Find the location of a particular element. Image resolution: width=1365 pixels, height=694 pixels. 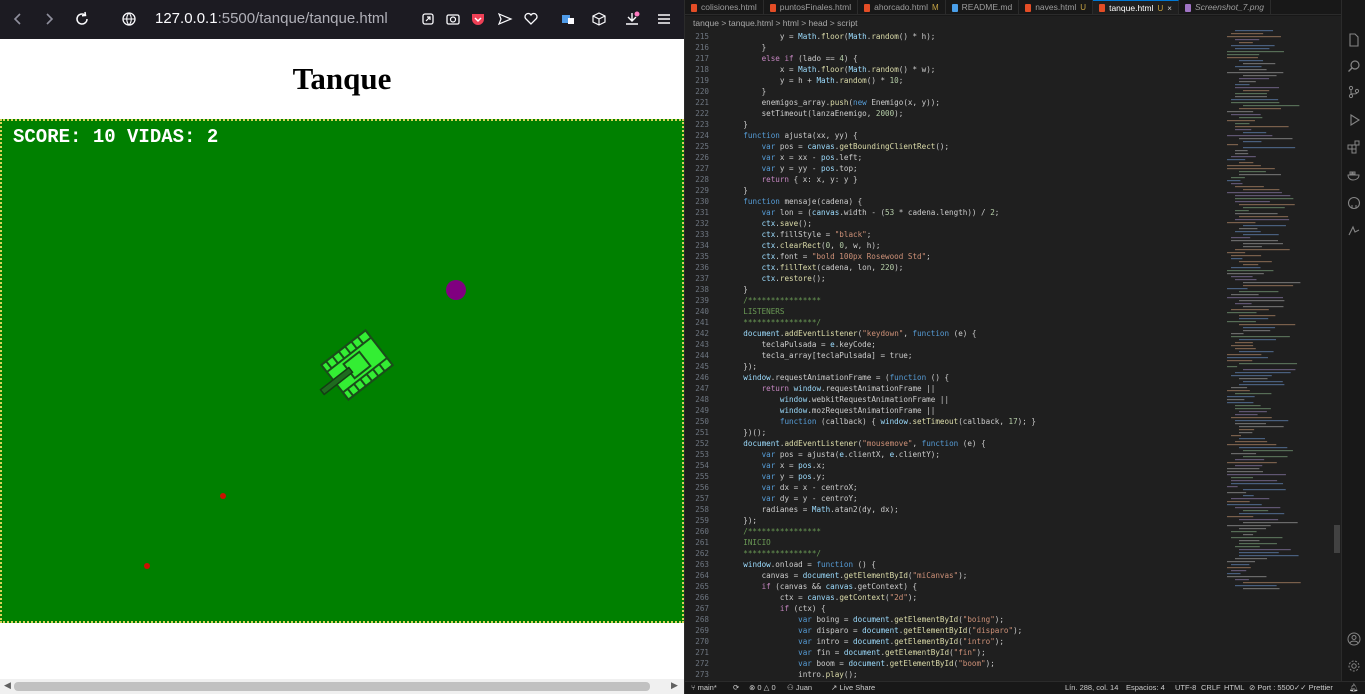

eol-status: CRLF is located at coordinates (1211, 688).